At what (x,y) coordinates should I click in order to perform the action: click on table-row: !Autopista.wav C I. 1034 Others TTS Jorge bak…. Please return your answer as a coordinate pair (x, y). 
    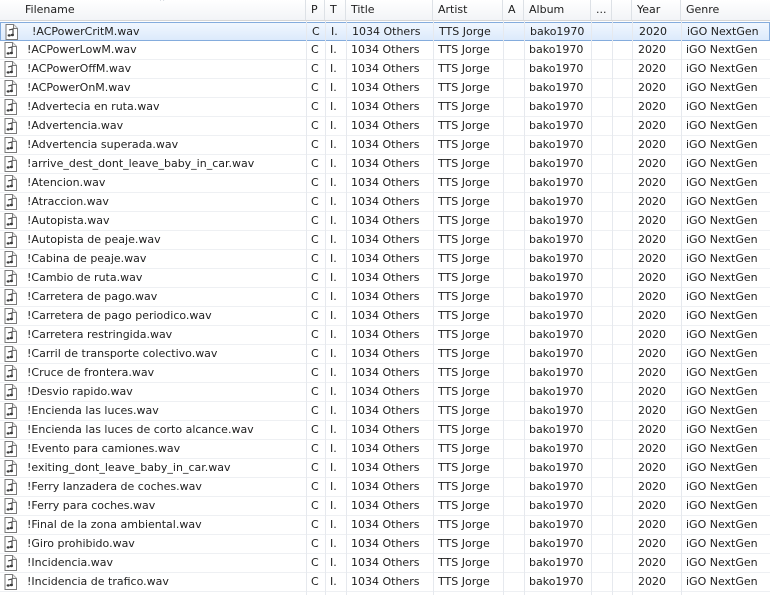
    Looking at the image, I should click on (385, 221).